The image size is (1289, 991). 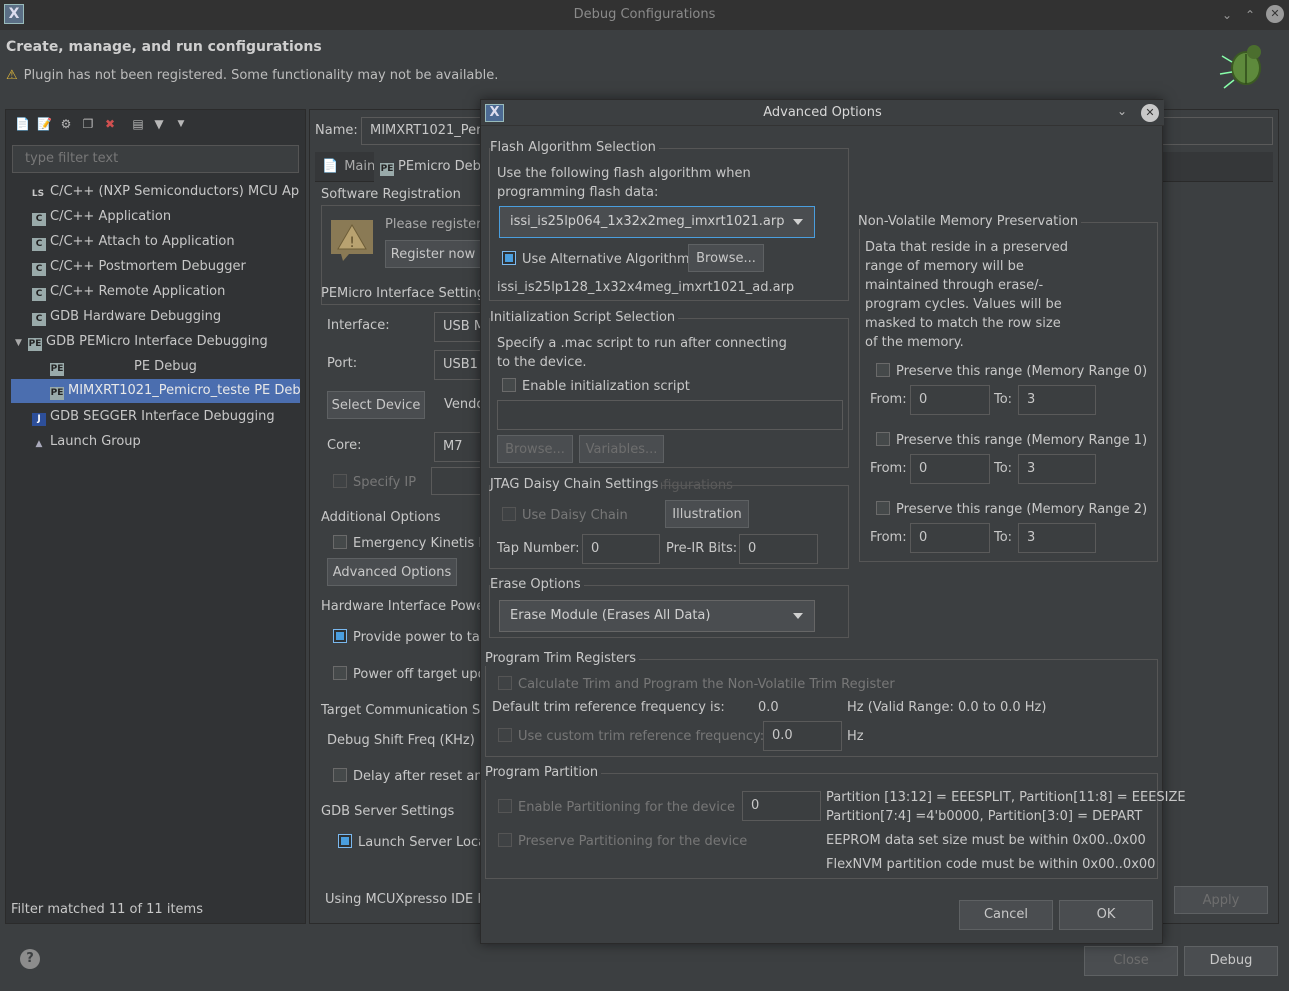 What do you see at coordinates (166, 242) in the screenshot?
I see `tree-item-cpp-attach: C C/C++ Attach to Application` at bounding box center [166, 242].